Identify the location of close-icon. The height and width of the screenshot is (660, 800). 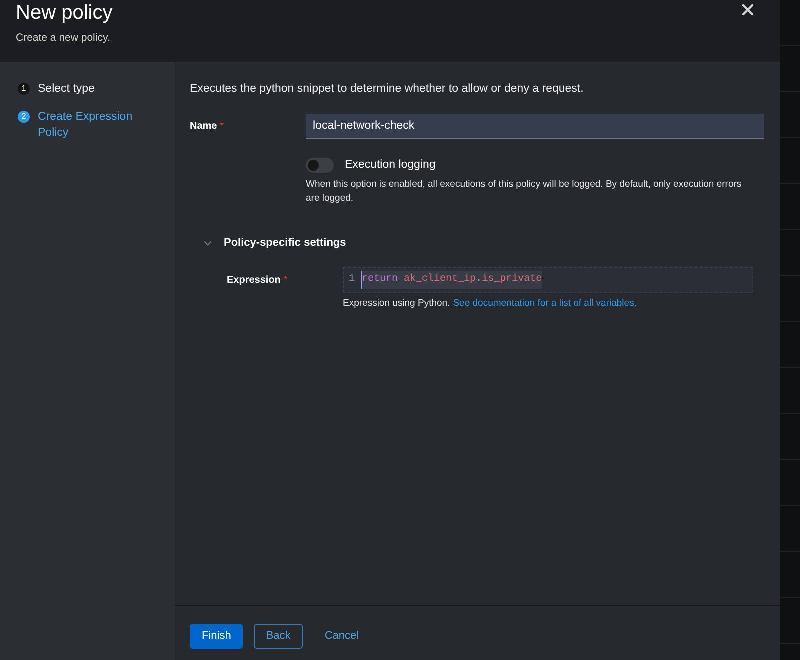
(748, 10).